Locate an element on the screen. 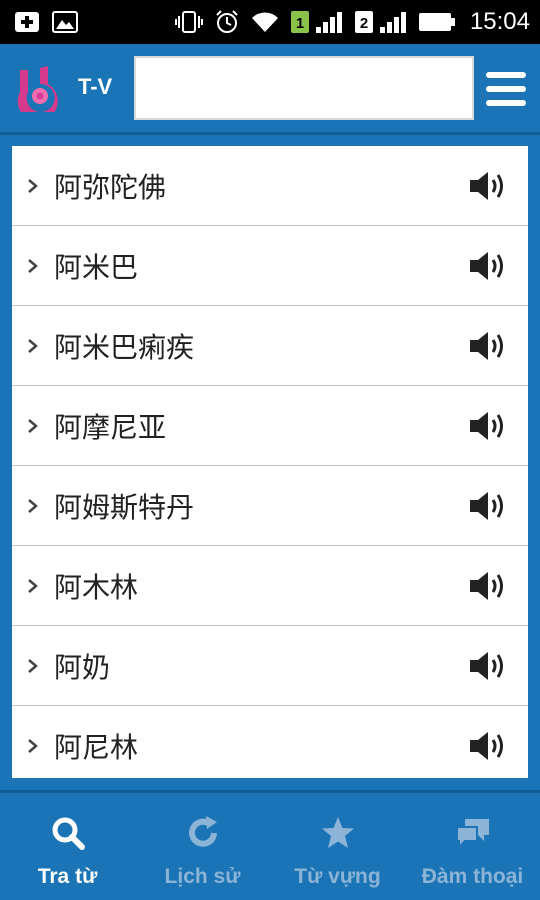 This screenshot has width=540, height=900. list-item: 阿米巴痢疾 is located at coordinates (270, 346).